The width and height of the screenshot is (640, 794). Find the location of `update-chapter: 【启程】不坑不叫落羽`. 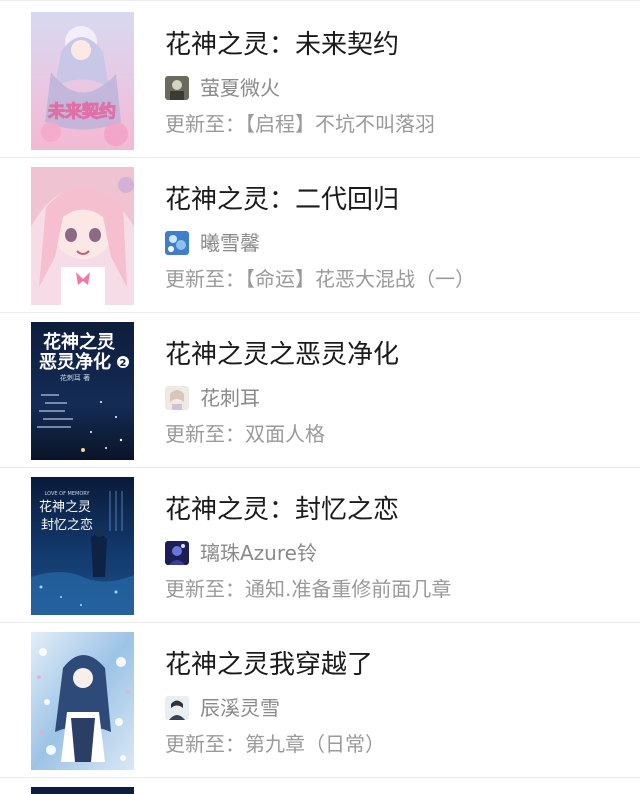

update-chapter: 【启程】不坑不叫落羽 is located at coordinates (340, 124).